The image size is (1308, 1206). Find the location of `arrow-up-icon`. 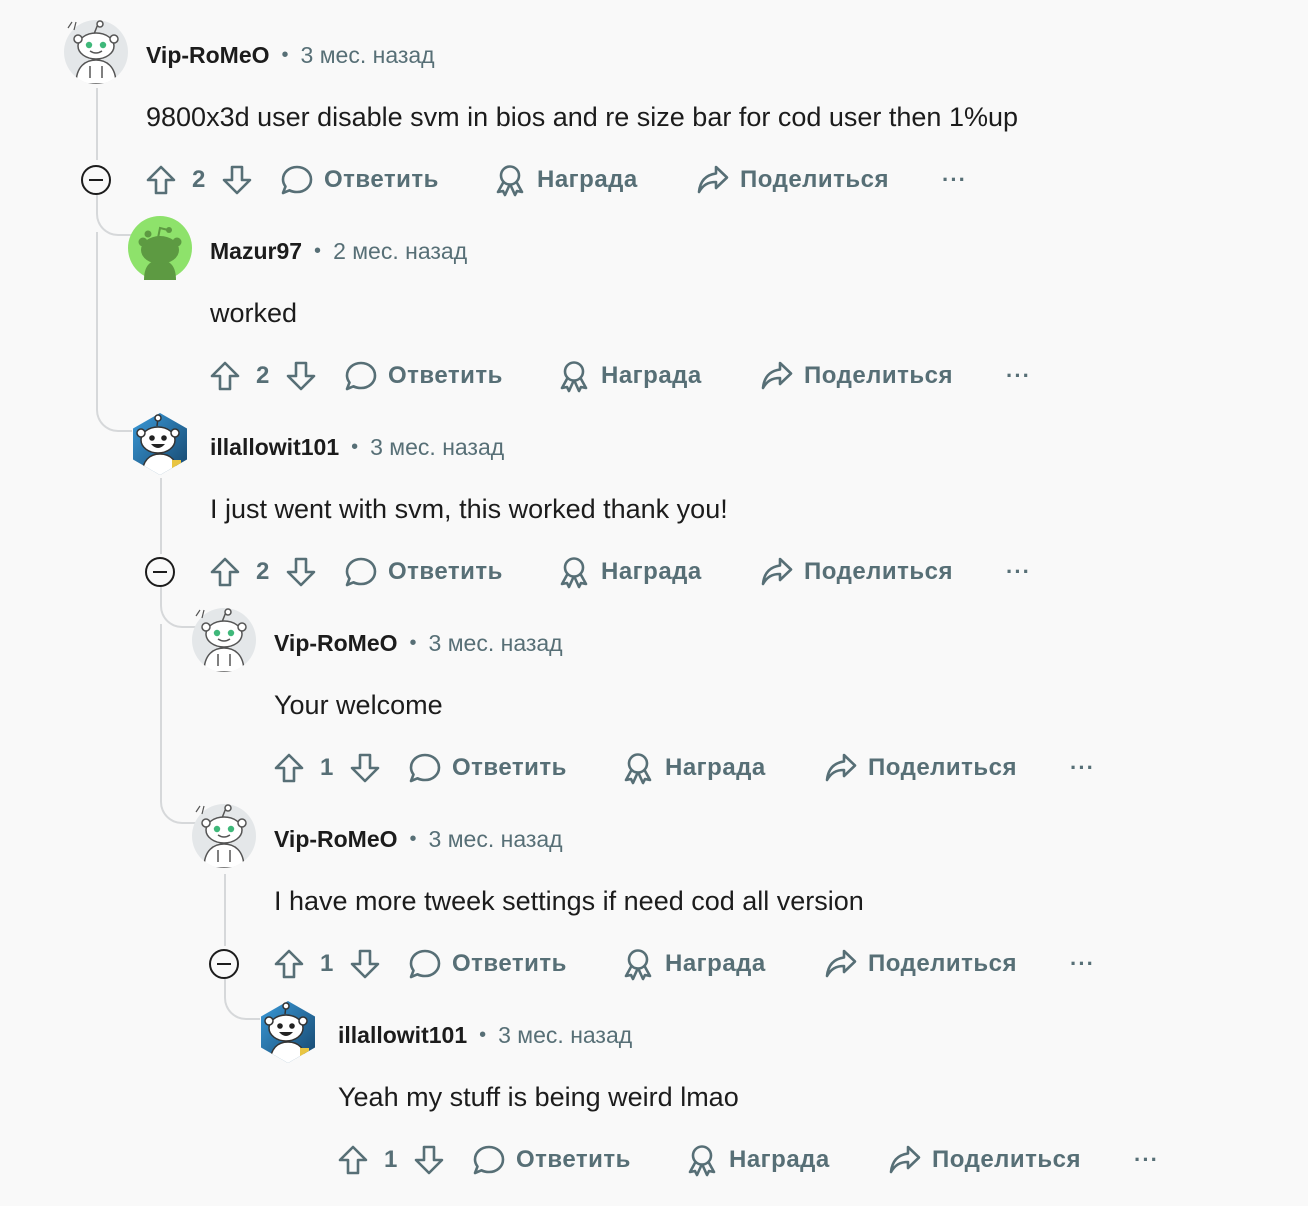

arrow-up-icon is located at coordinates (353, 1160).